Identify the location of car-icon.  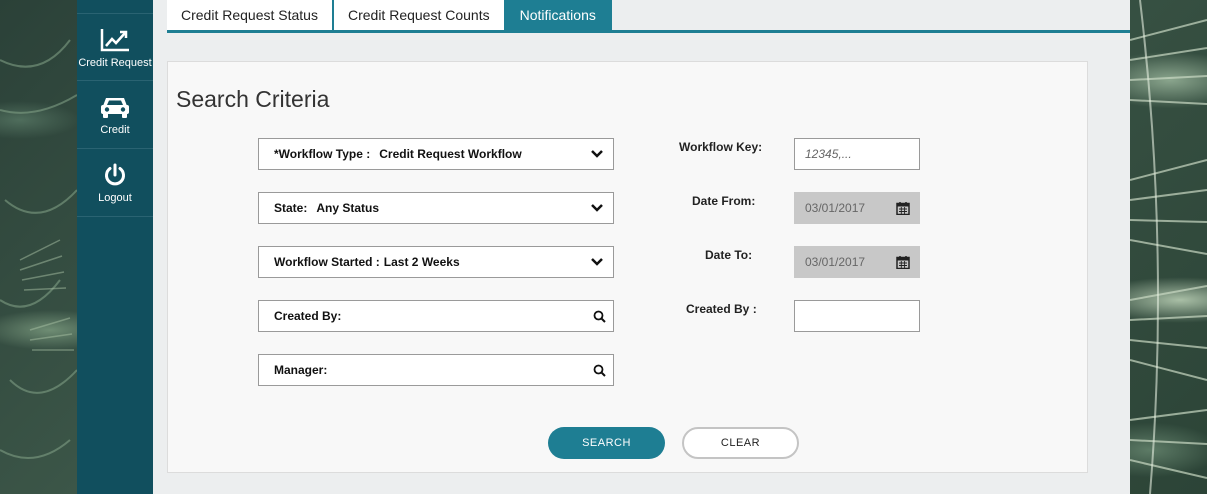
(115, 107).